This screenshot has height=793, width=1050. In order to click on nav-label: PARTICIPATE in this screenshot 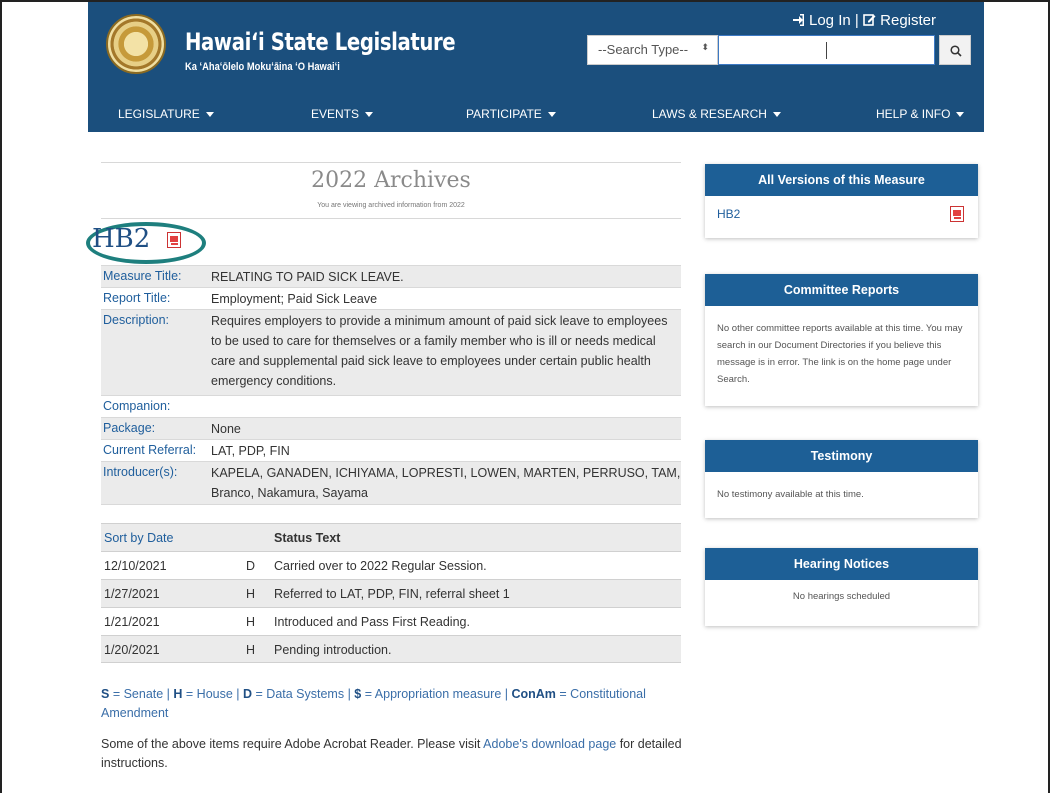, I will do `click(504, 114)`.